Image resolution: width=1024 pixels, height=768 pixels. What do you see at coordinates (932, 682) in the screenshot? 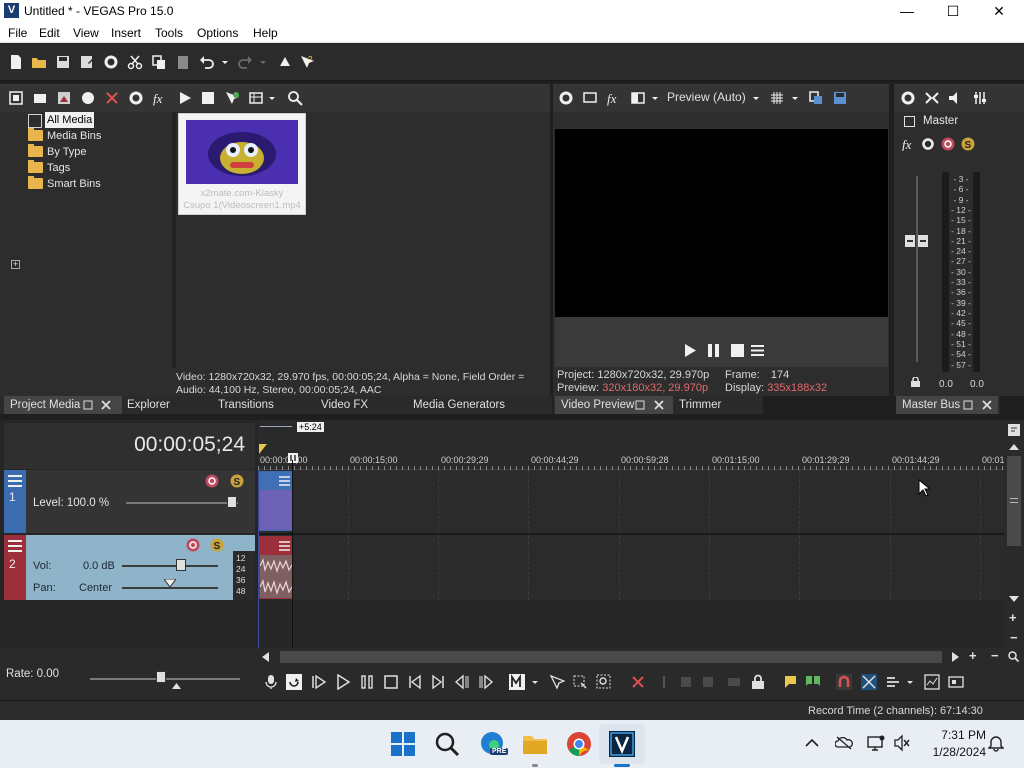
I see `lock-envelopes-icon` at bounding box center [932, 682].